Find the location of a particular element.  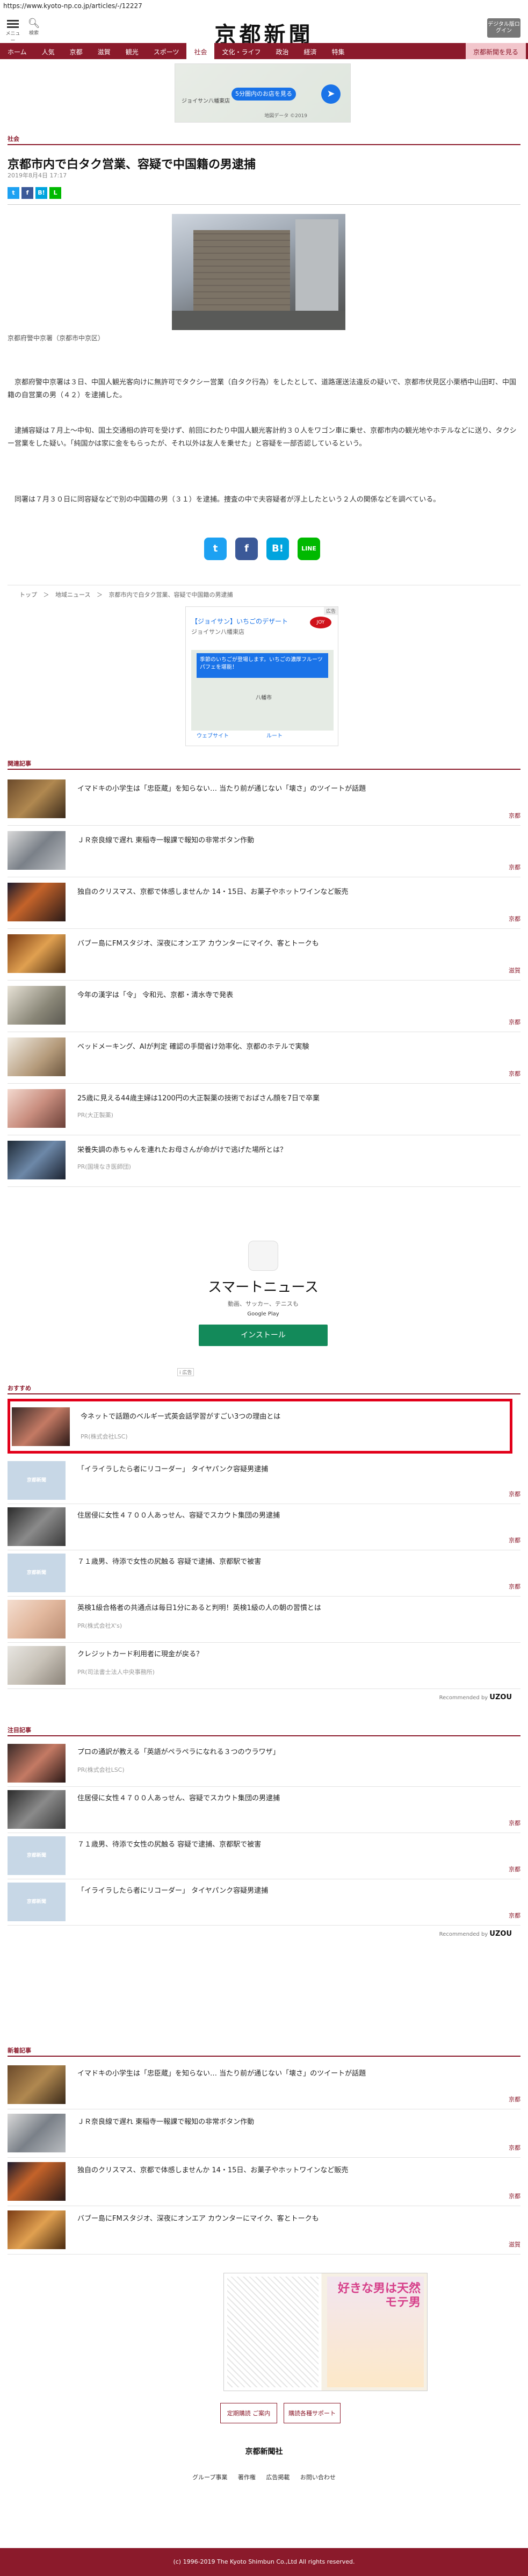

facebook-share-button: f is located at coordinates (247, 549).